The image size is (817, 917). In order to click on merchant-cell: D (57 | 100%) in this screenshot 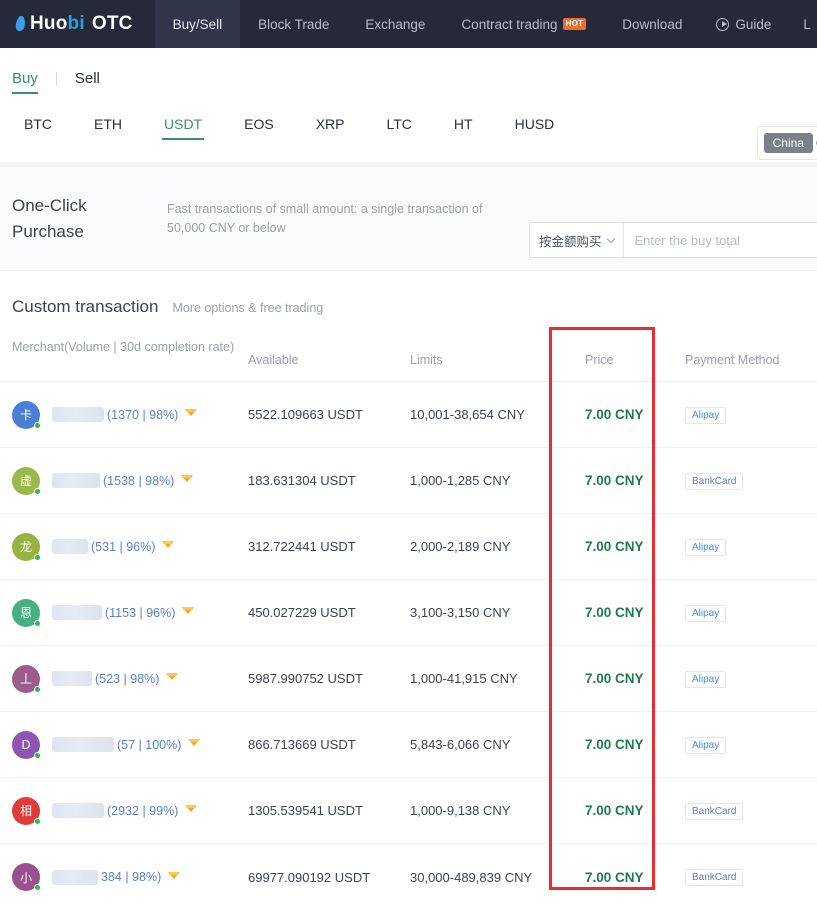, I will do `click(124, 744)`.